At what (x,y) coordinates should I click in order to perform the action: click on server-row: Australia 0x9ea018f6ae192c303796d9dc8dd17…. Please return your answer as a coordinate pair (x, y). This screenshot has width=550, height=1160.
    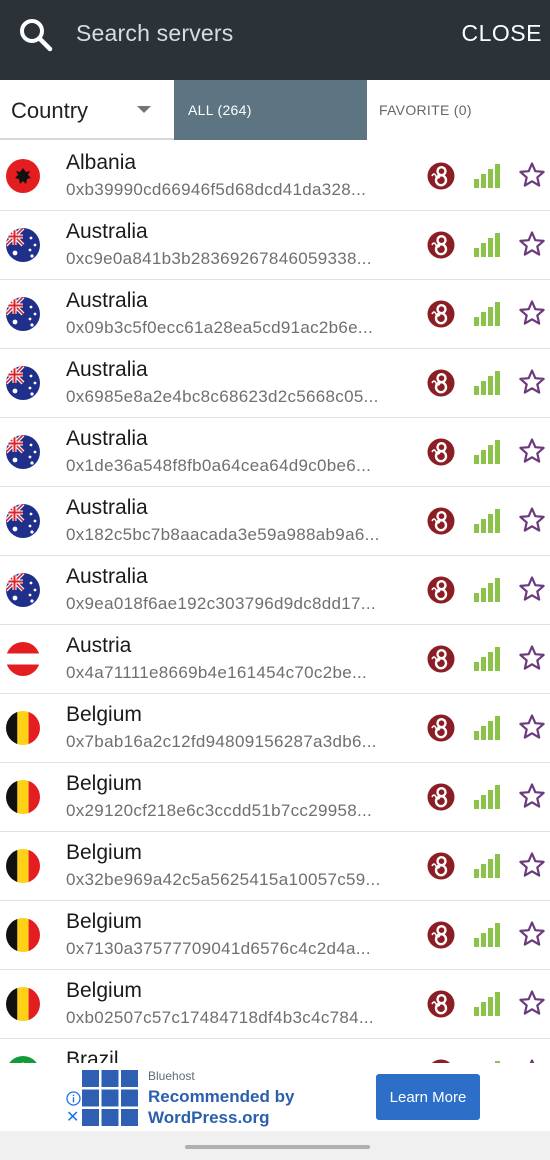
    Looking at the image, I should click on (275, 590).